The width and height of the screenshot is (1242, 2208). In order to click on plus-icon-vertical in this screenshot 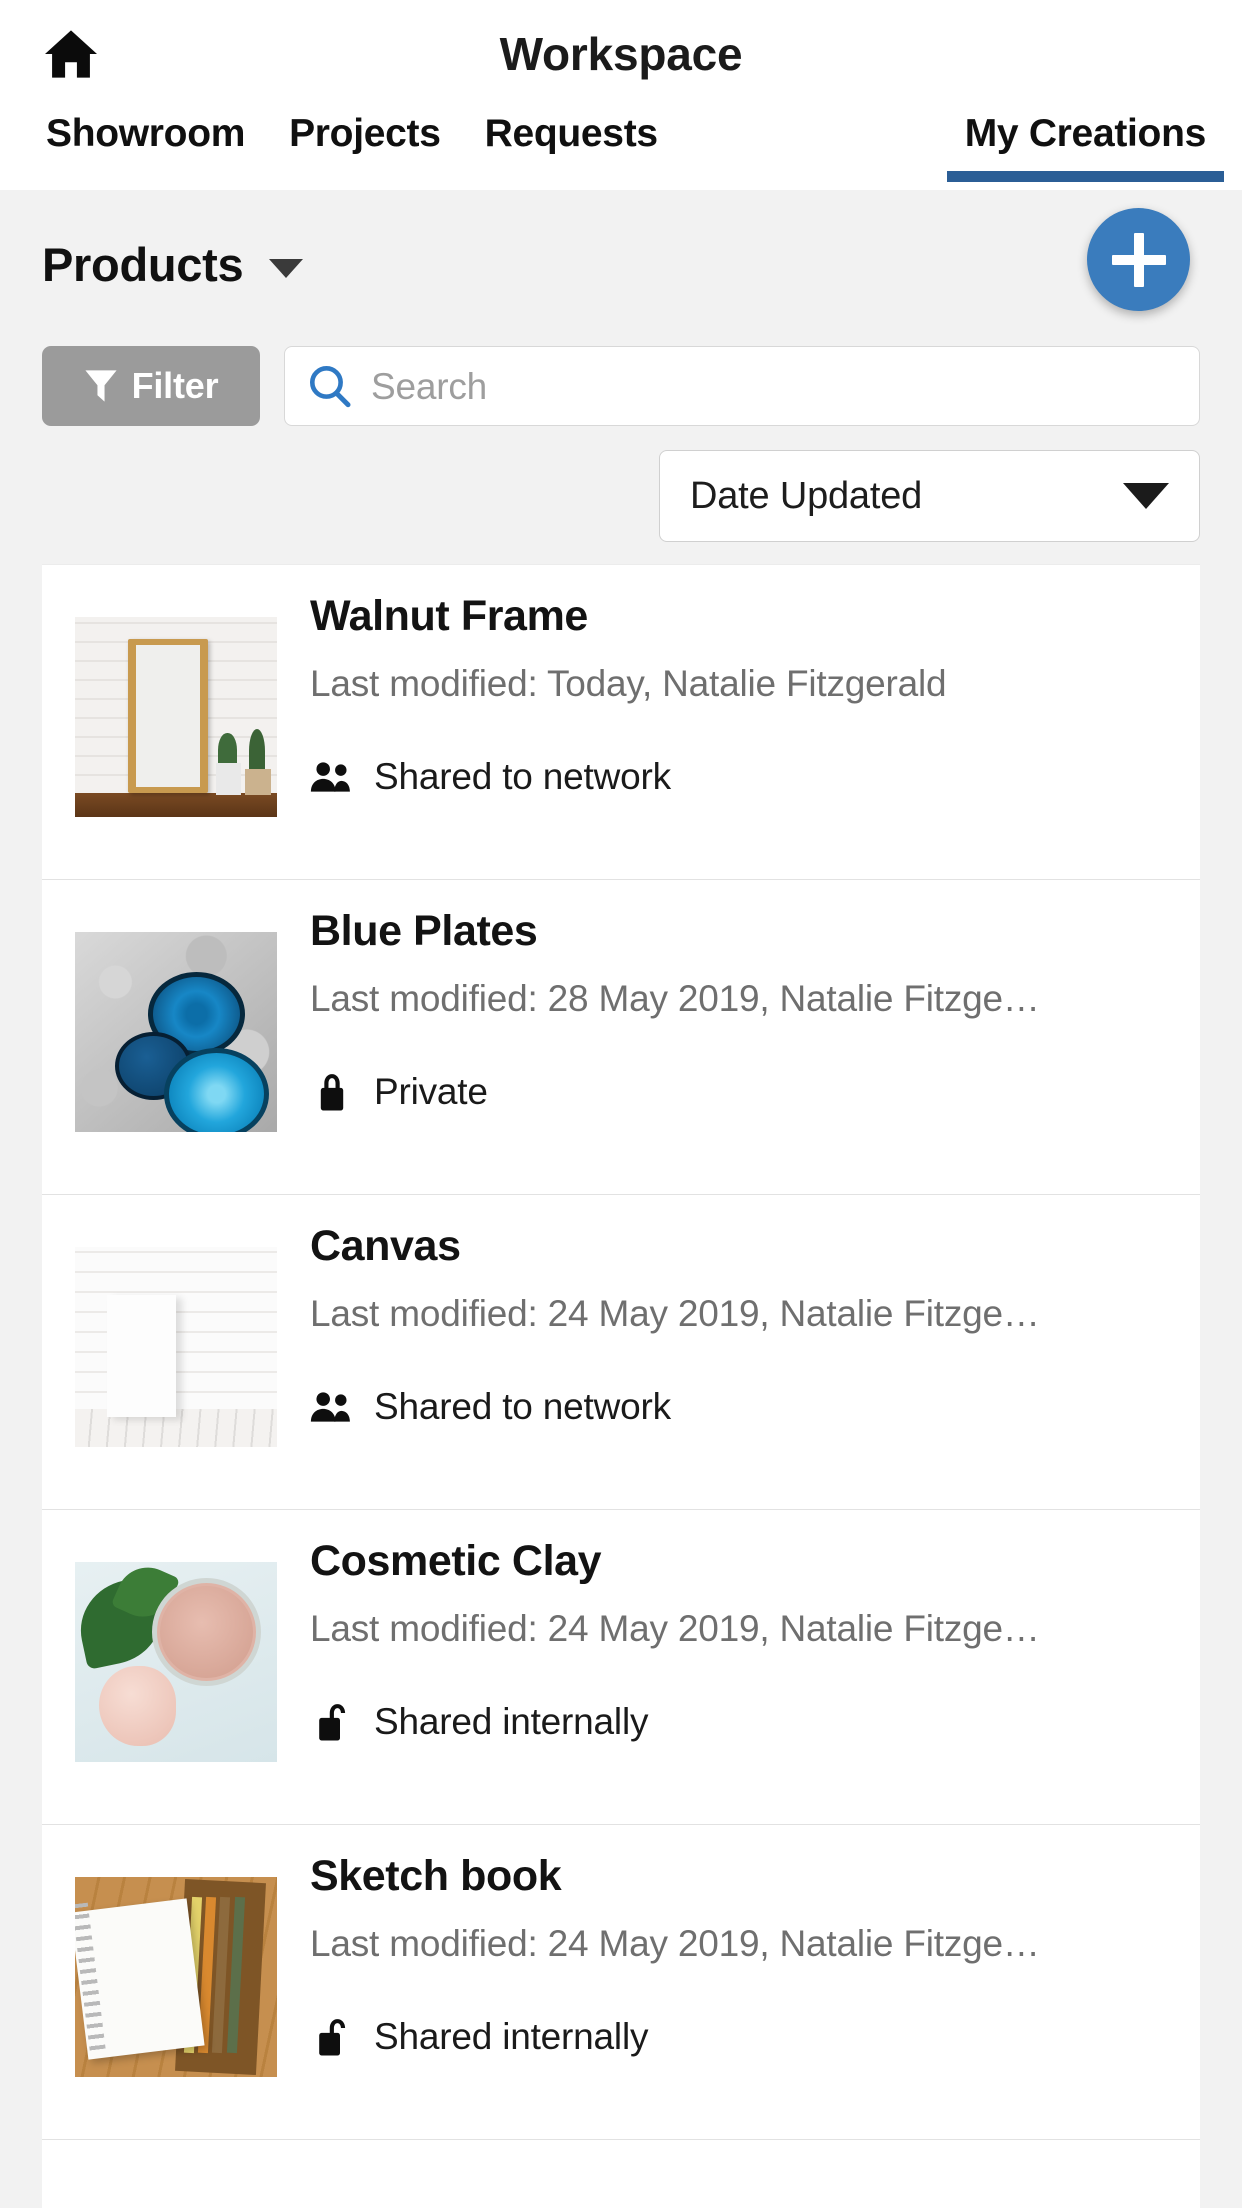, I will do `click(1138, 259)`.